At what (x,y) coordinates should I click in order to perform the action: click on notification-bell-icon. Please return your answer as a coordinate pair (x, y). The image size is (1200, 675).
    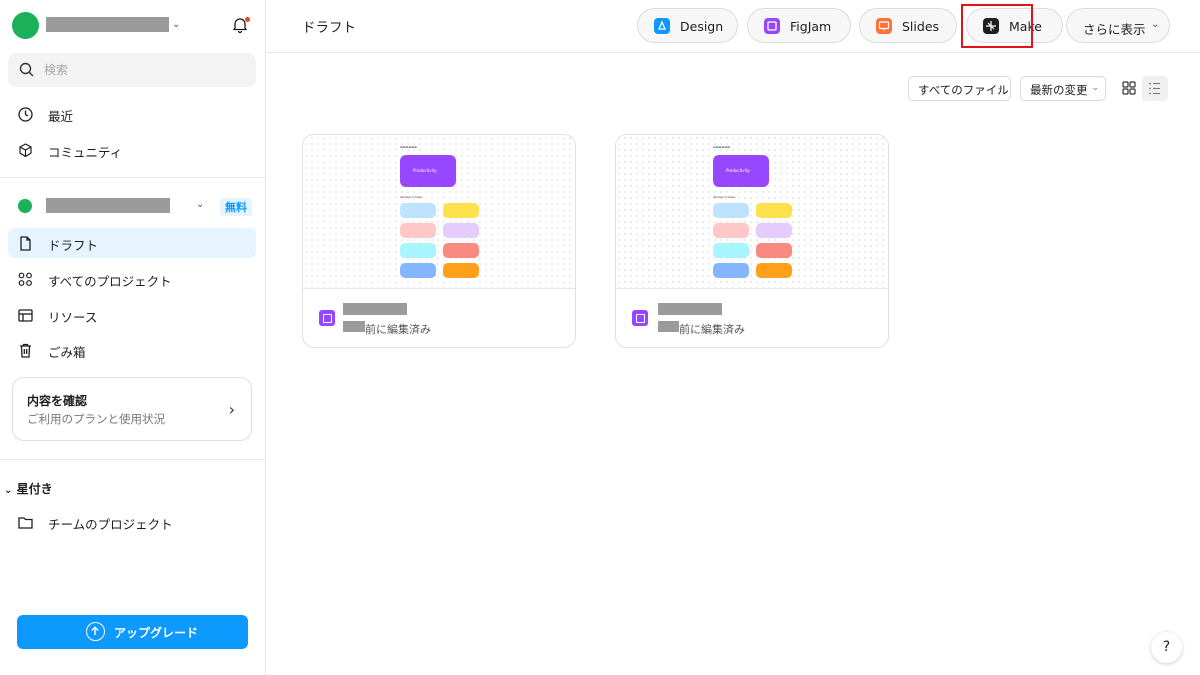
    Looking at the image, I should click on (241, 26).